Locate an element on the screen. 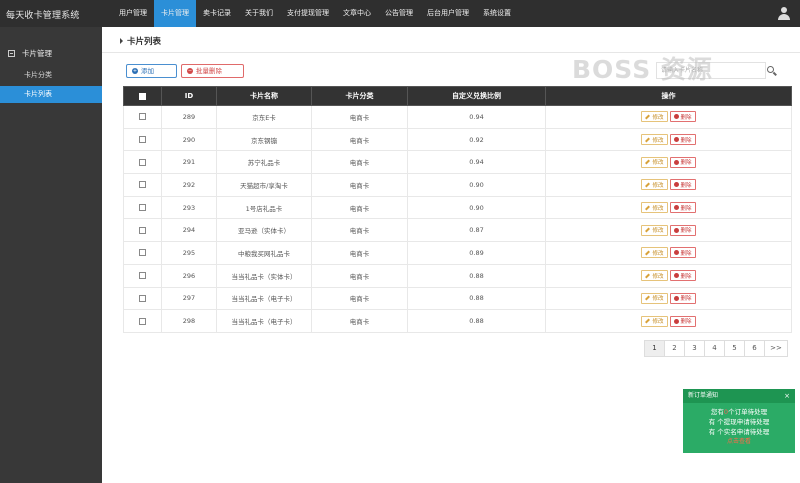  nav-item-cards: 卡片管理 is located at coordinates (175, 13).